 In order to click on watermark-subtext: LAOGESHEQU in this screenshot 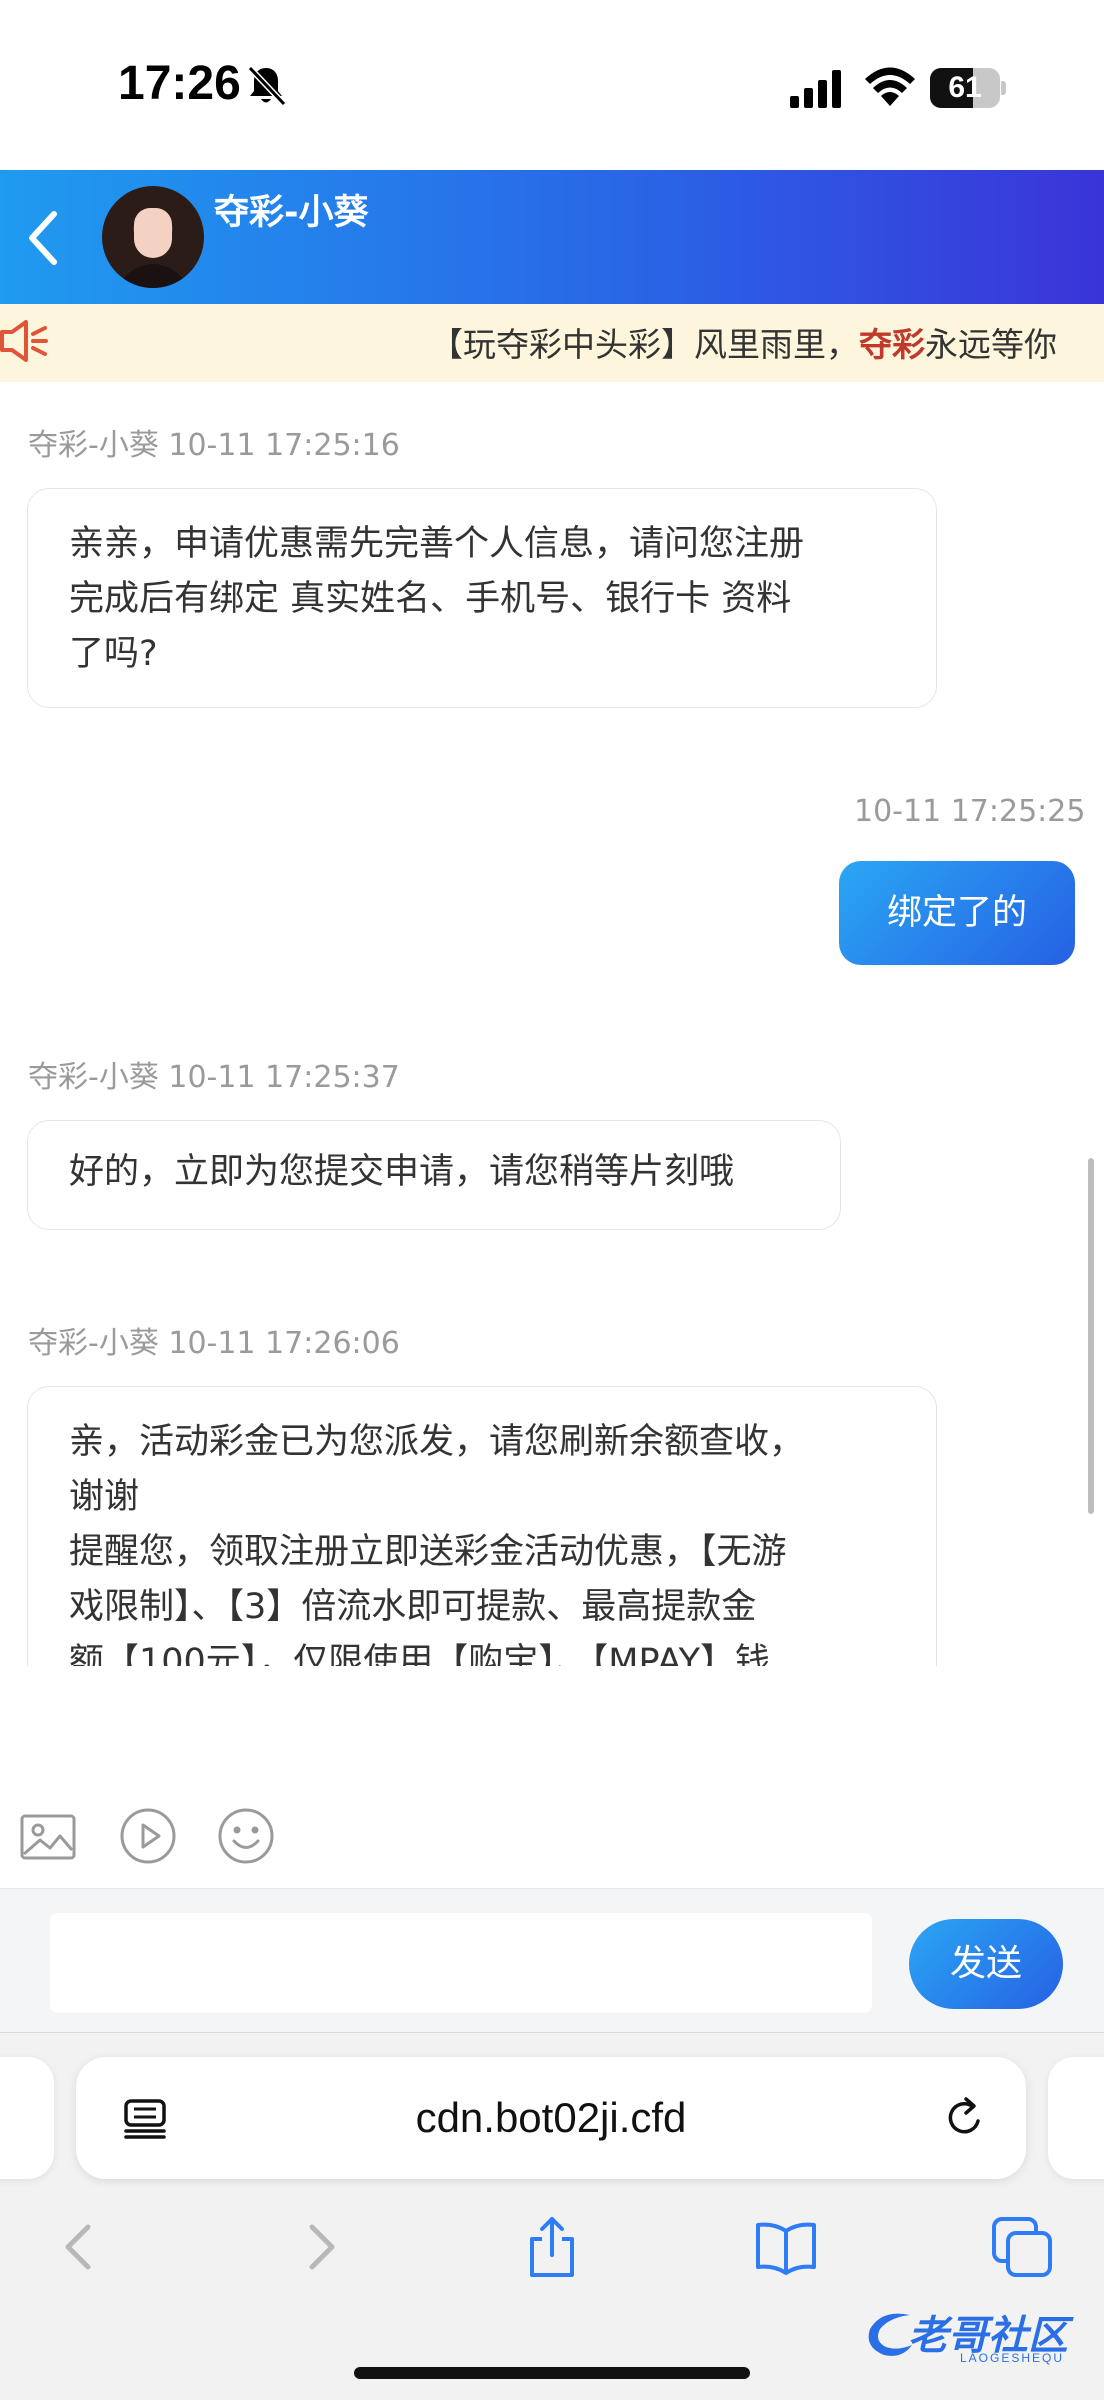, I will do `click(1012, 2358)`.